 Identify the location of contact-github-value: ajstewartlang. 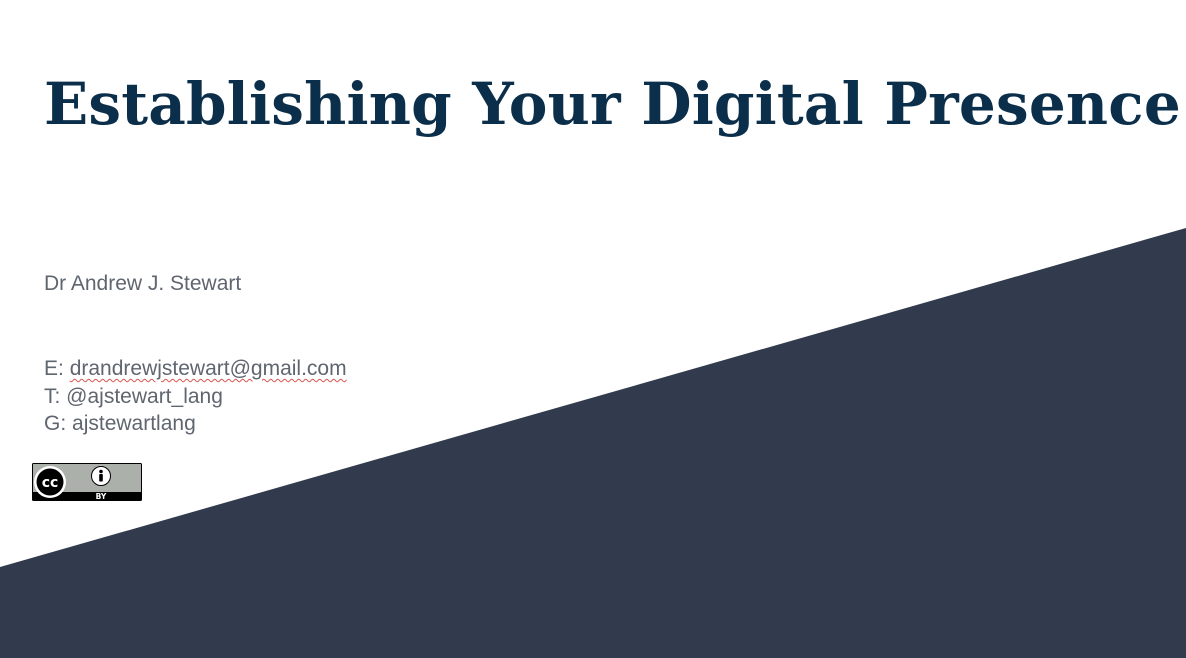
(134, 423).